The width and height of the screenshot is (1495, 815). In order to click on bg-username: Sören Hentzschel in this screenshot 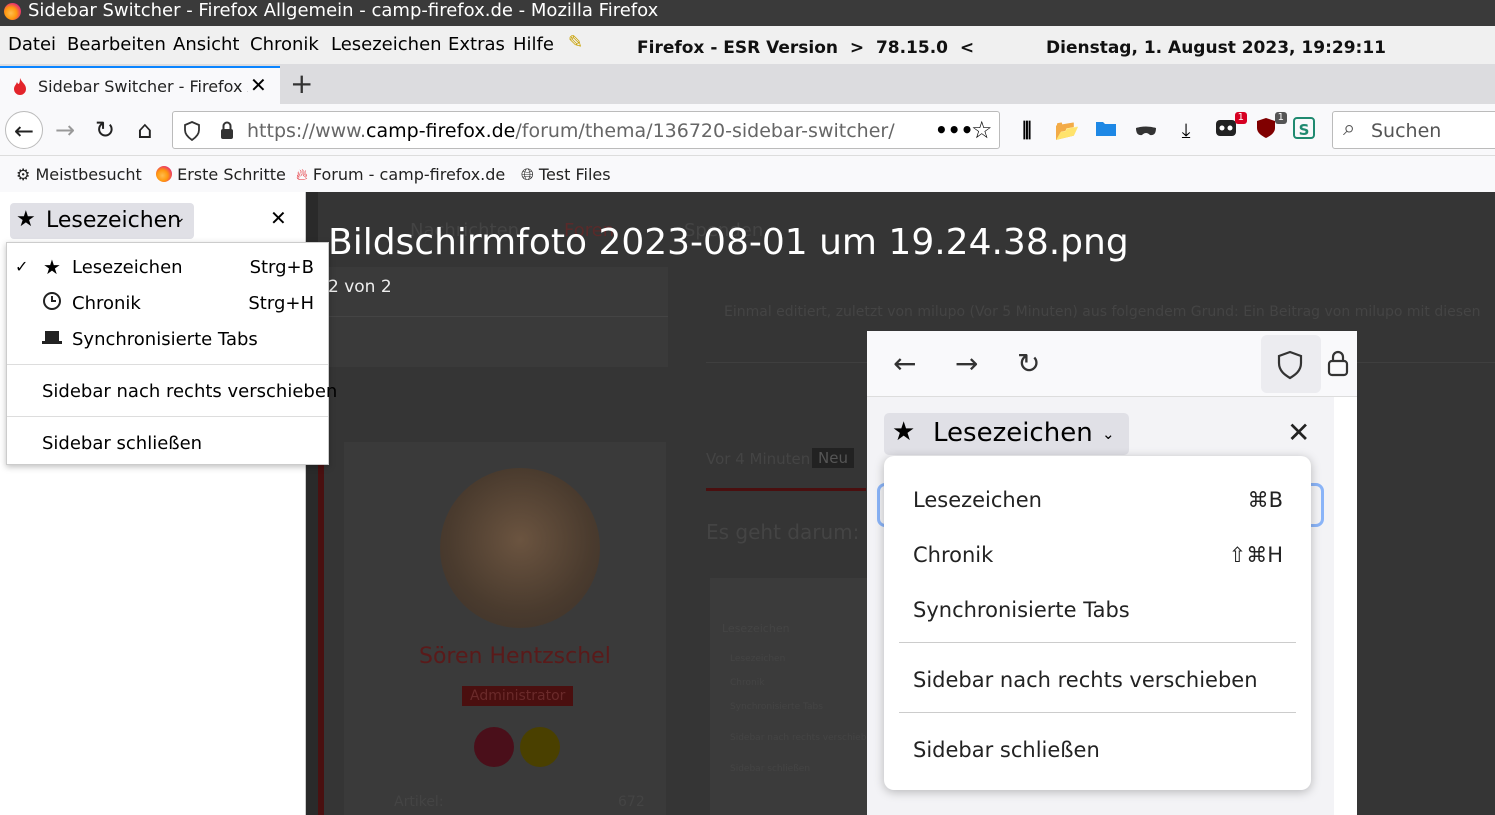, I will do `click(515, 656)`.